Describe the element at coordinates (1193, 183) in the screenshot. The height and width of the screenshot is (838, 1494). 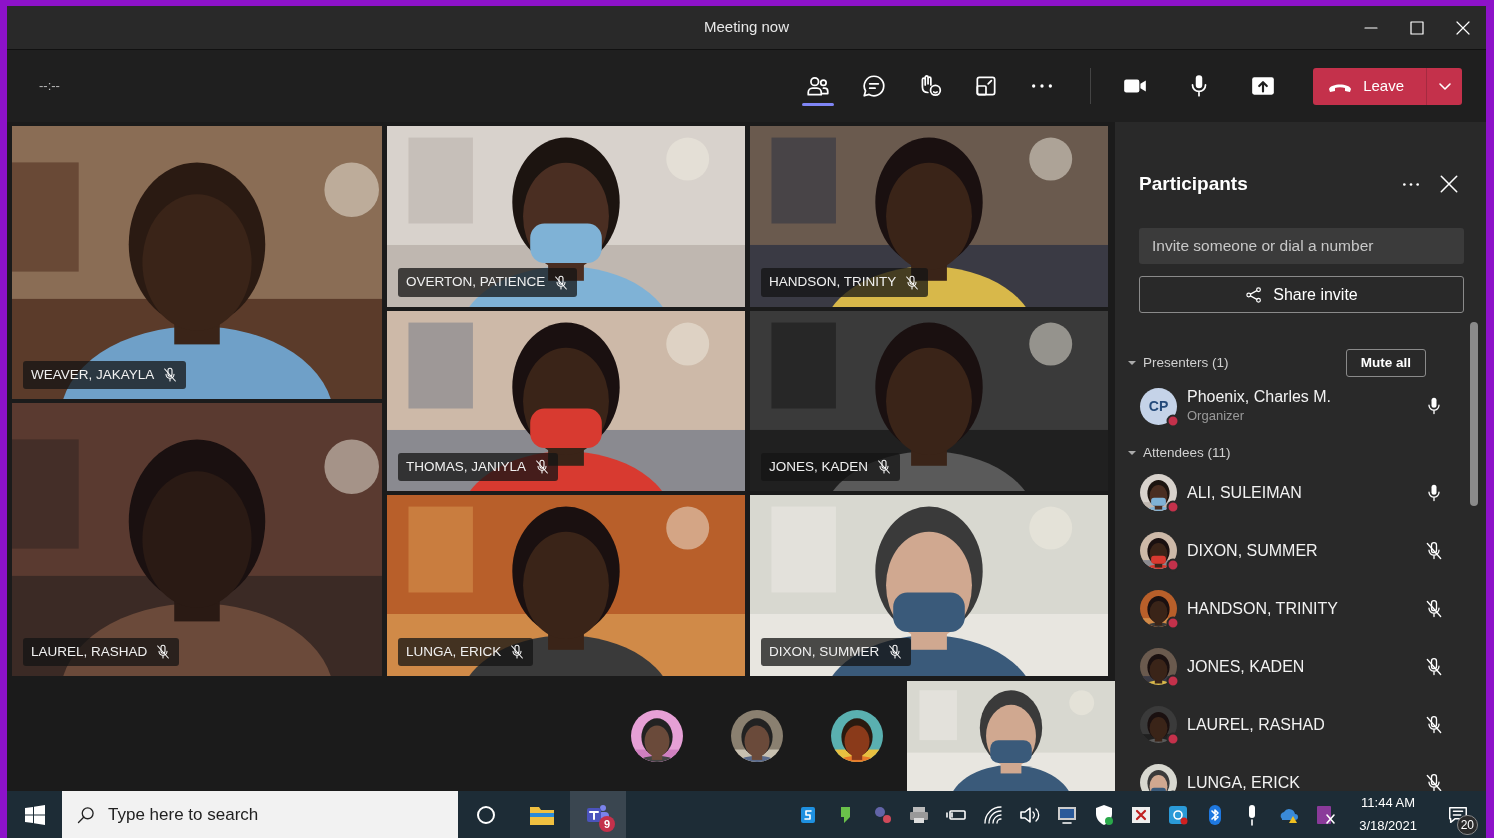
I see `panel-title: Participants` at that location.